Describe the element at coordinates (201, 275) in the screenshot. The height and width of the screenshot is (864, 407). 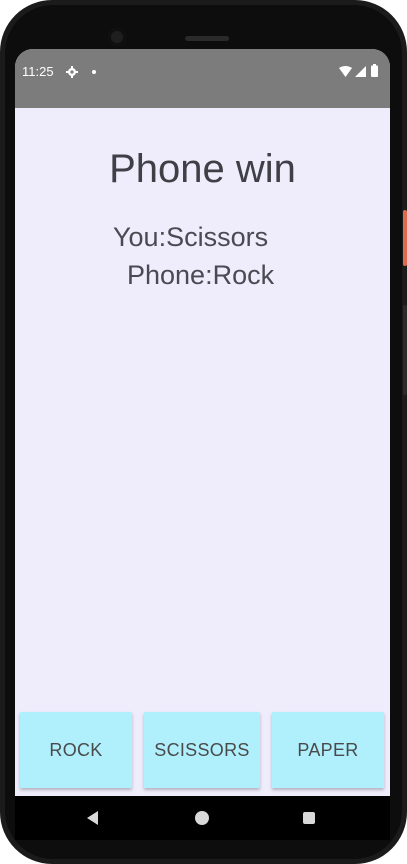
I see `phone-choice-label: Phone:Rock` at that location.